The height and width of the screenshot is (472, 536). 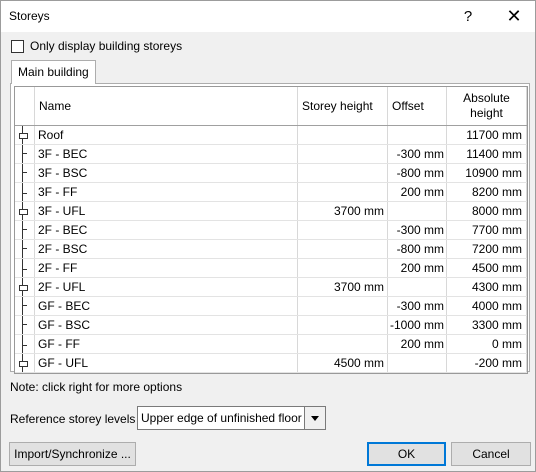 I want to click on table-row: Roof 11700 mm, so click(x=271, y=135).